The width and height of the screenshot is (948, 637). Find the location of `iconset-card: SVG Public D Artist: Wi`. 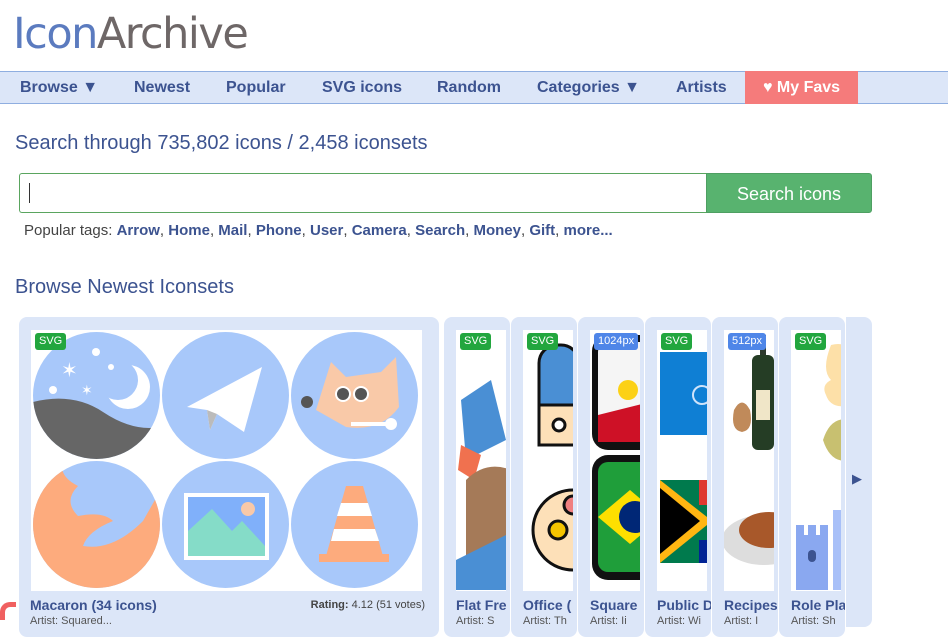

iconset-card: SVG Public D Artist: Wi is located at coordinates (678, 477).